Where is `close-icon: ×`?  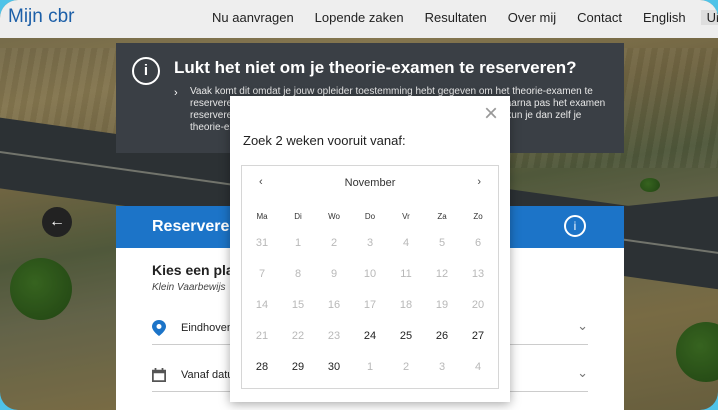 close-icon: × is located at coordinates (491, 114).